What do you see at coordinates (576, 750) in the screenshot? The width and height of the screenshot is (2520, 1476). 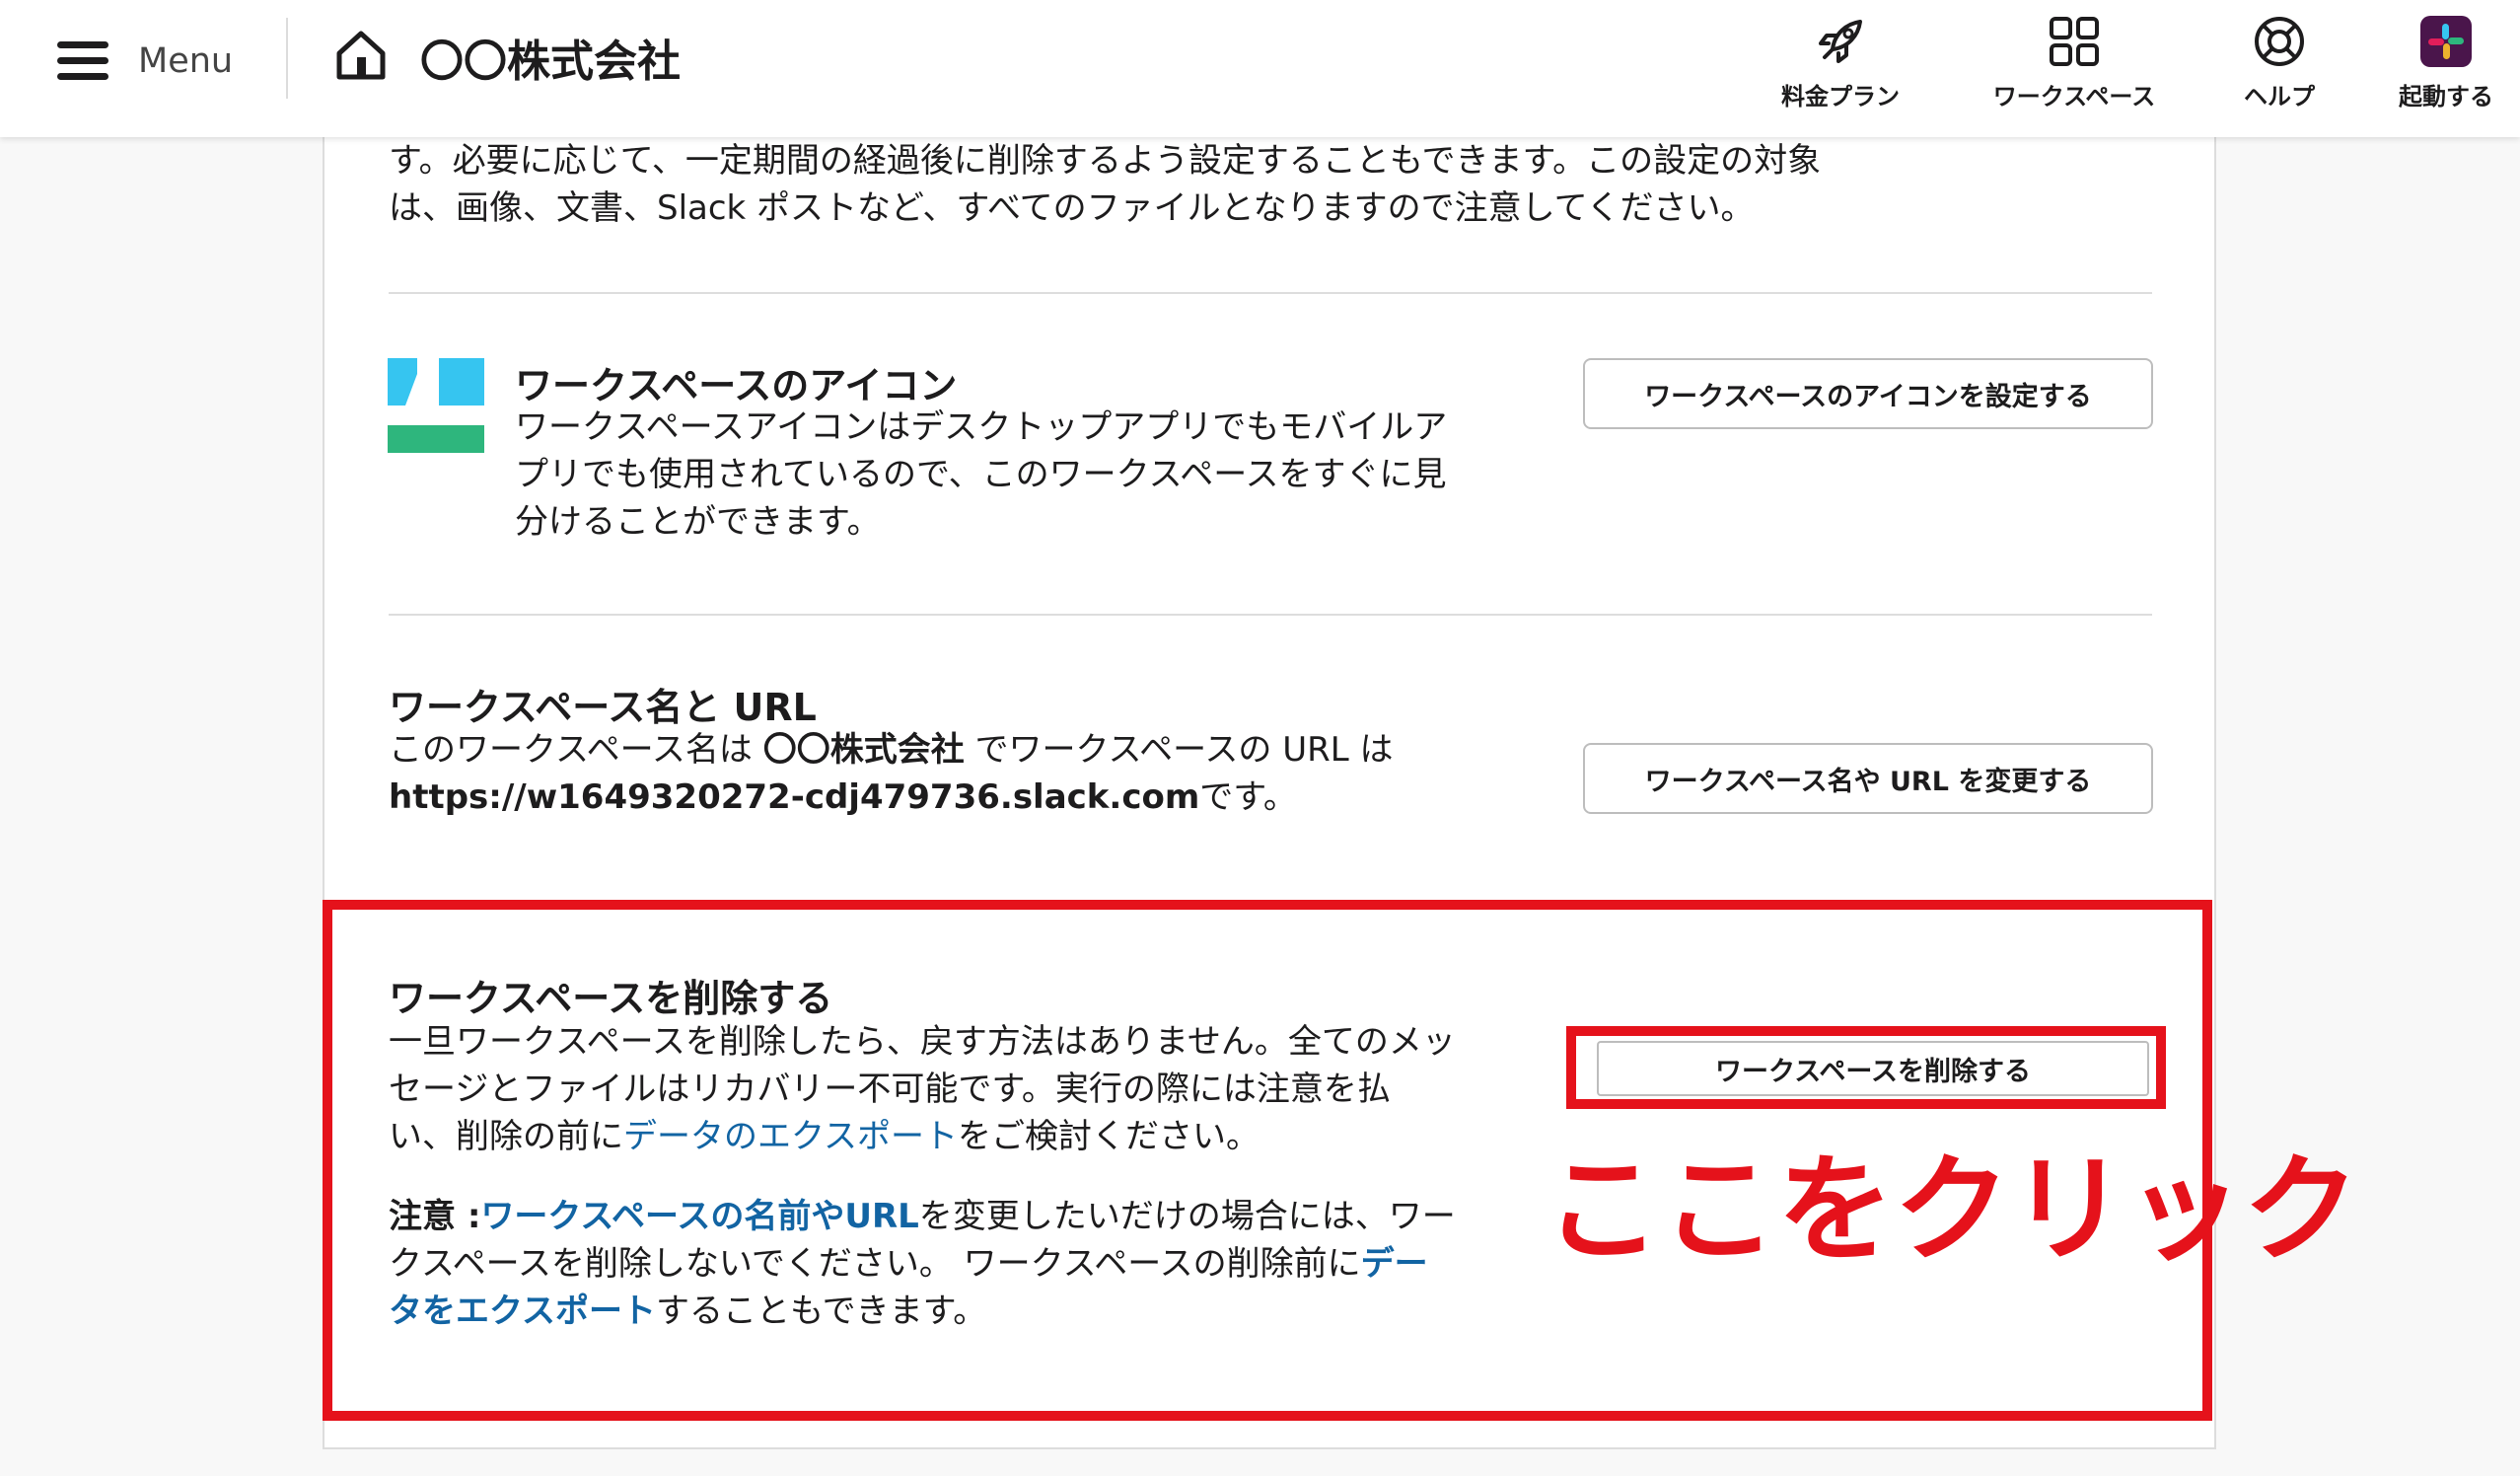 I see `name-url-text-prefix: このワークスペース名は` at bounding box center [576, 750].